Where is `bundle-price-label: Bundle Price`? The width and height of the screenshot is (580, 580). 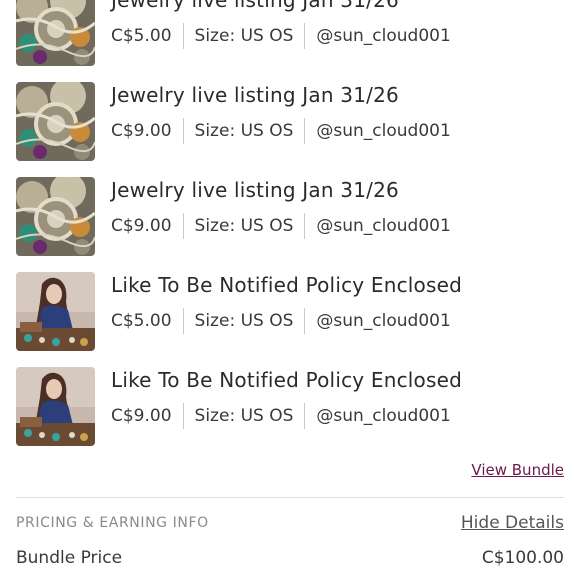
bundle-price-label: Bundle Price is located at coordinates (69, 558).